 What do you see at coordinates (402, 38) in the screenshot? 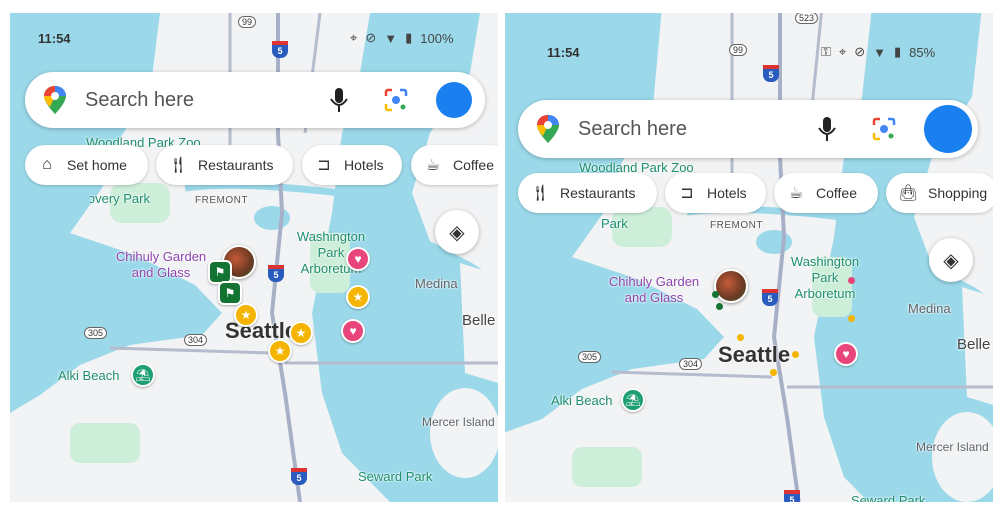
I see `status-icons: ⌖ ⊘ ▼ ▮ 100%` at bounding box center [402, 38].